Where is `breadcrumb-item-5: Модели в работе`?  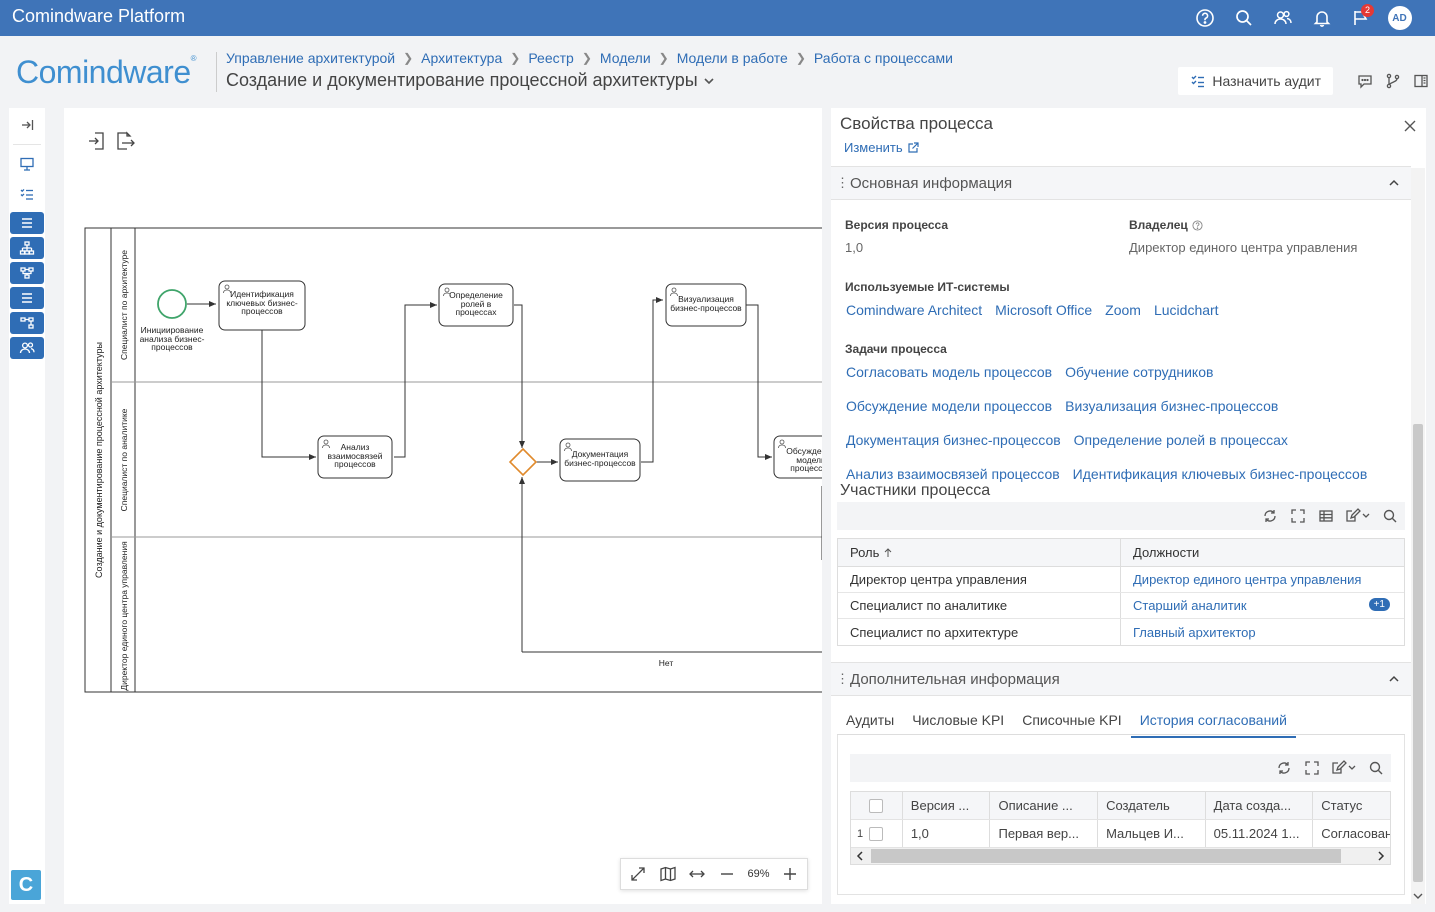 breadcrumb-item-5: Модели в работе is located at coordinates (732, 58).